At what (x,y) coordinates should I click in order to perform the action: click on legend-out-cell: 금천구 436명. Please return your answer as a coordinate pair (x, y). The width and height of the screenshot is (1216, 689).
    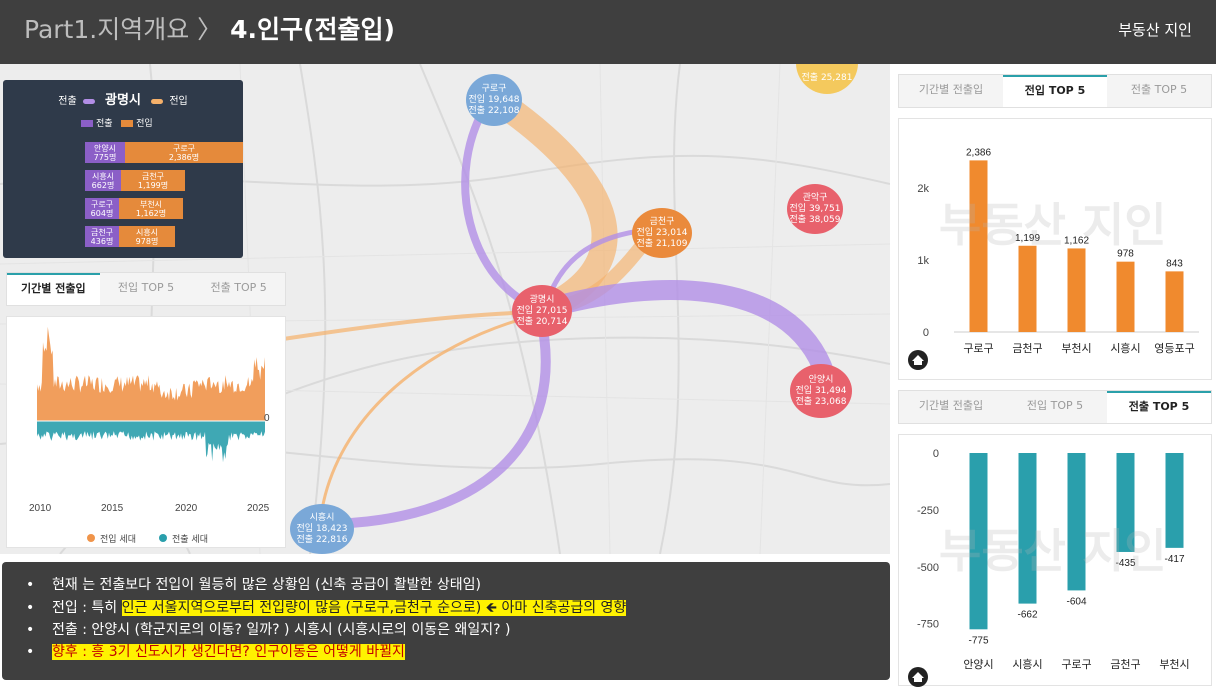
    Looking at the image, I should click on (102, 236).